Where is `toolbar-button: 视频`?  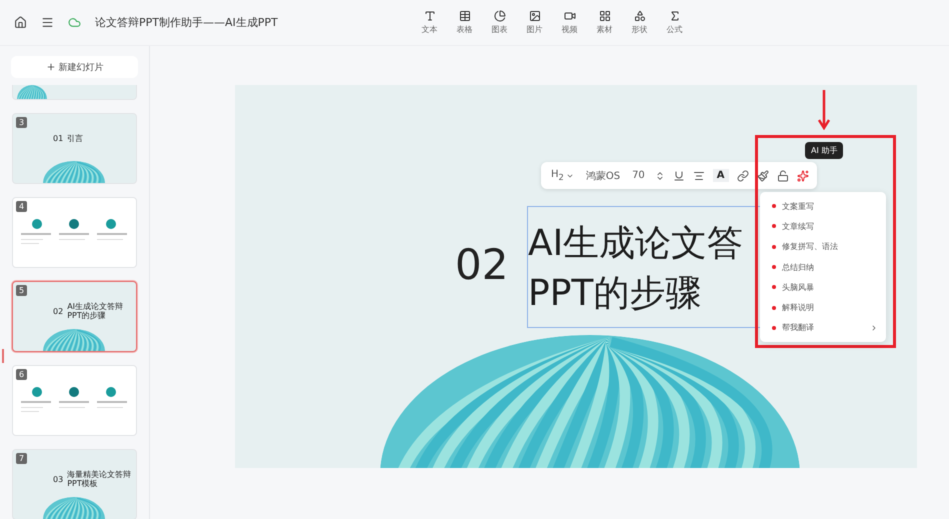 toolbar-button: 视频 is located at coordinates (569, 22).